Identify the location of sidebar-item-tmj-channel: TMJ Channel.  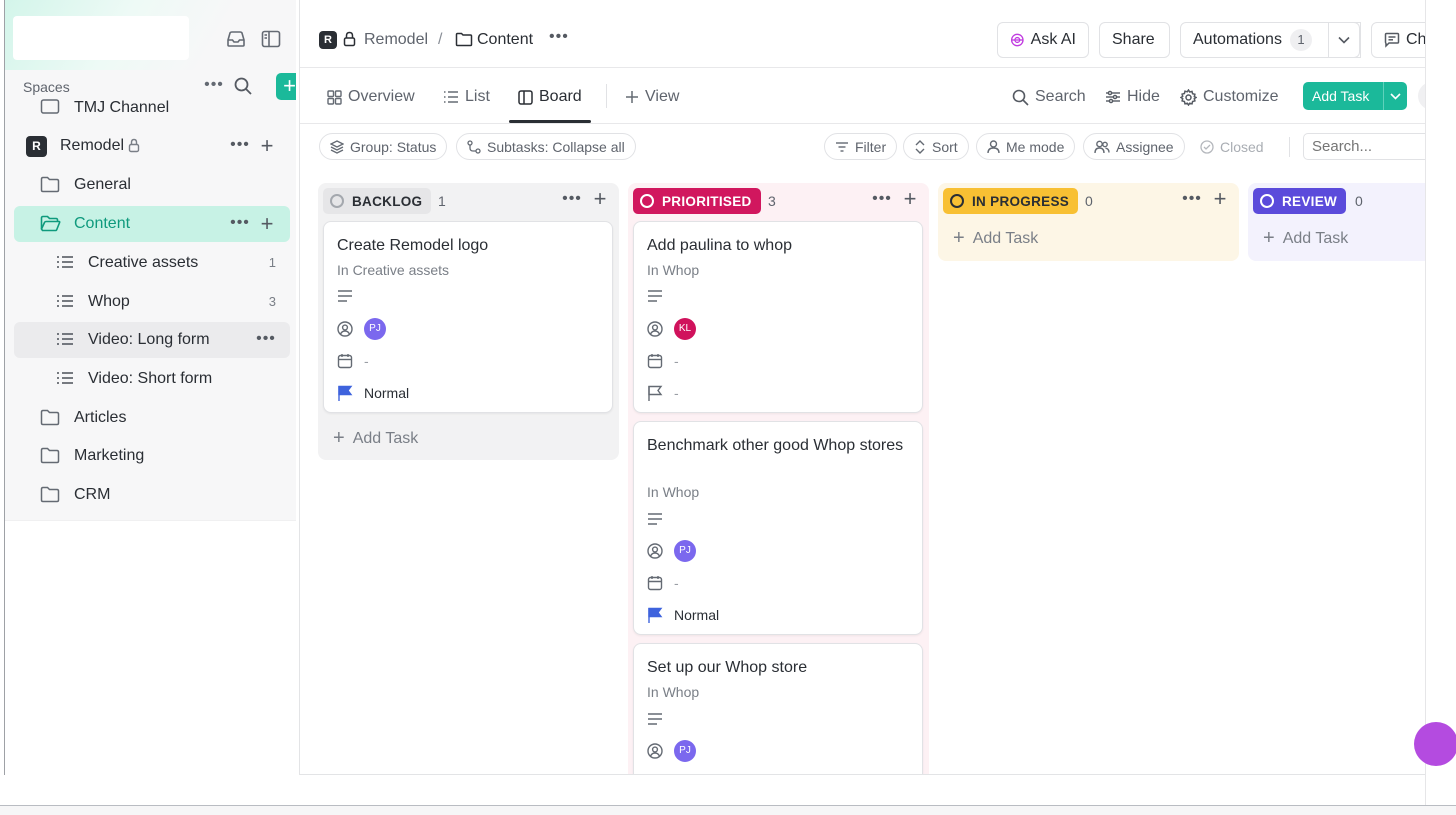
(152, 108).